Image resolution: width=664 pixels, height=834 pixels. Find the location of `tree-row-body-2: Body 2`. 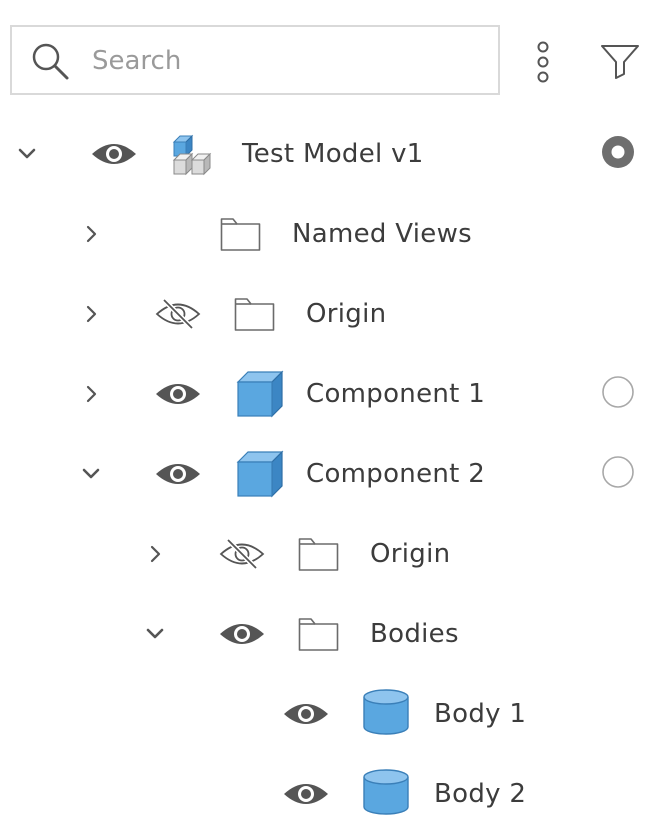

tree-row-body-2: Body 2 is located at coordinates (332, 794).